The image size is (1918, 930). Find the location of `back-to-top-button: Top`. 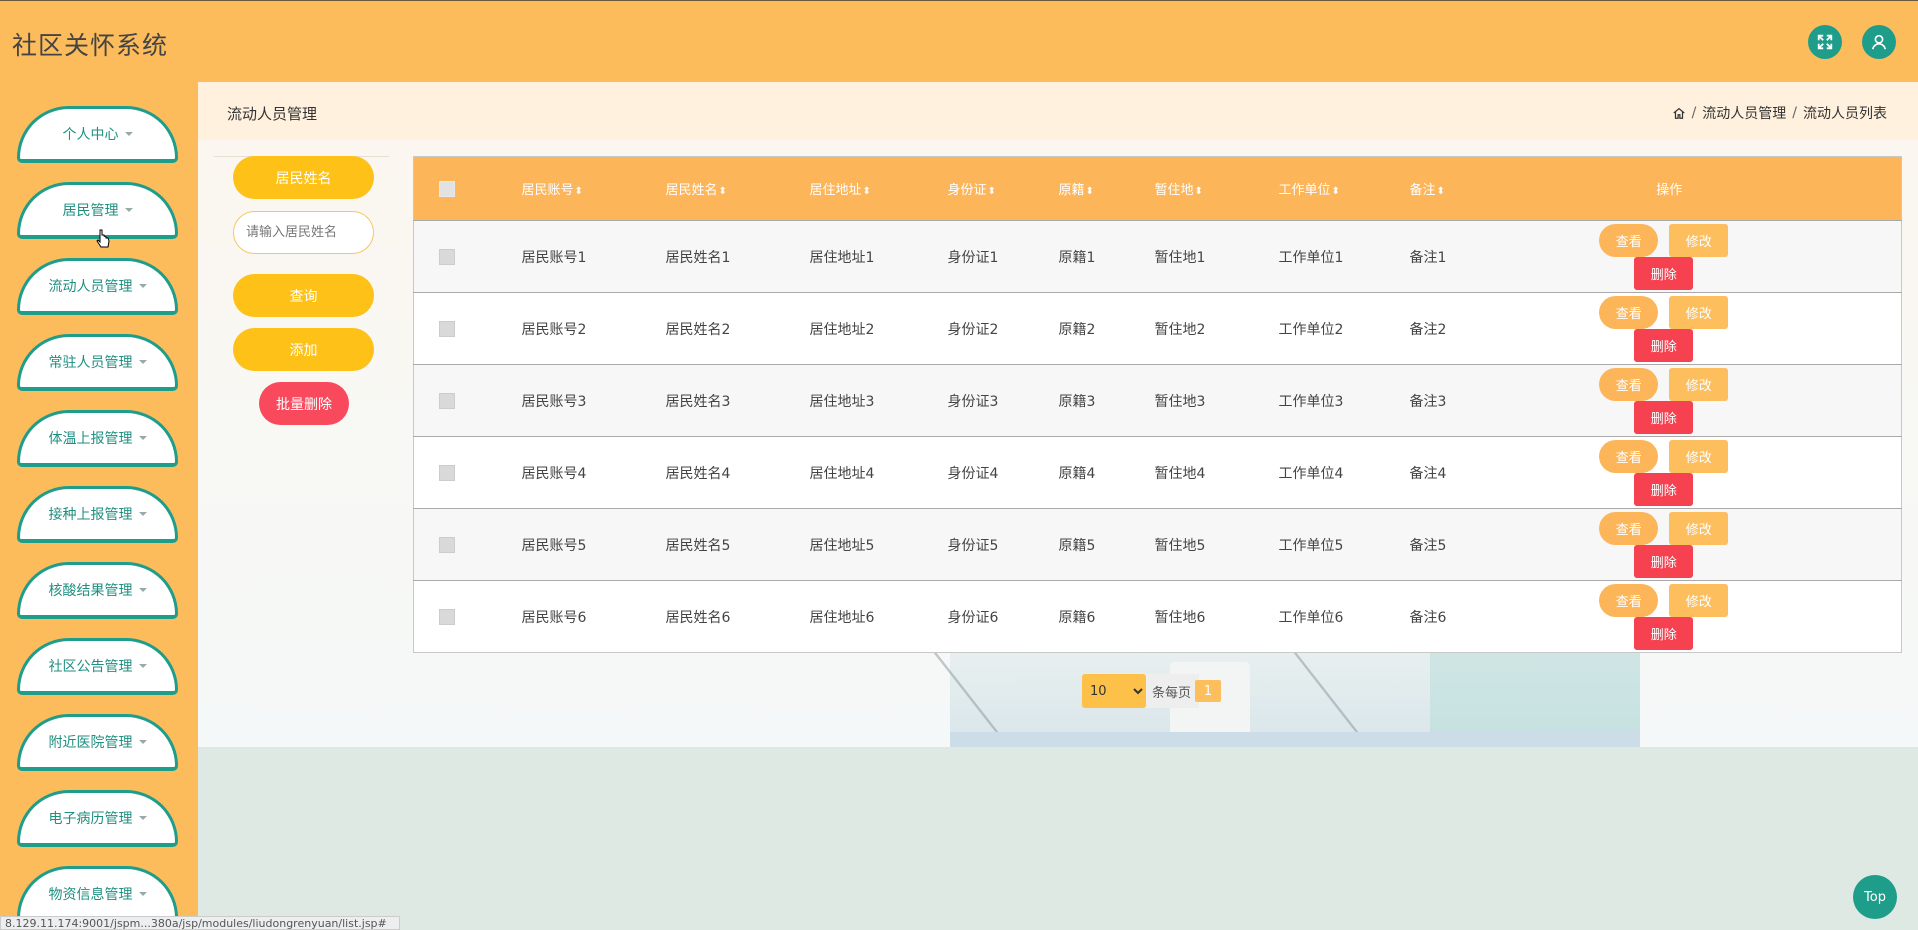

back-to-top-button: Top is located at coordinates (1875, 897).